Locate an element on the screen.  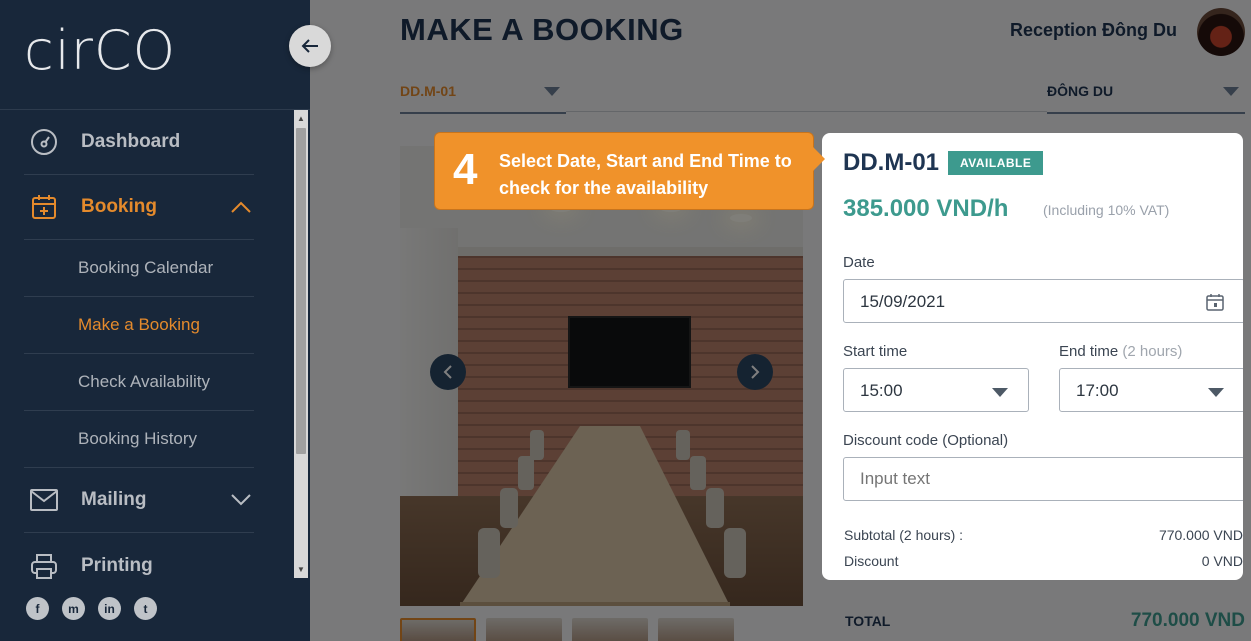
total-value: 770.000 VND is located at coordinates (1187, 620).